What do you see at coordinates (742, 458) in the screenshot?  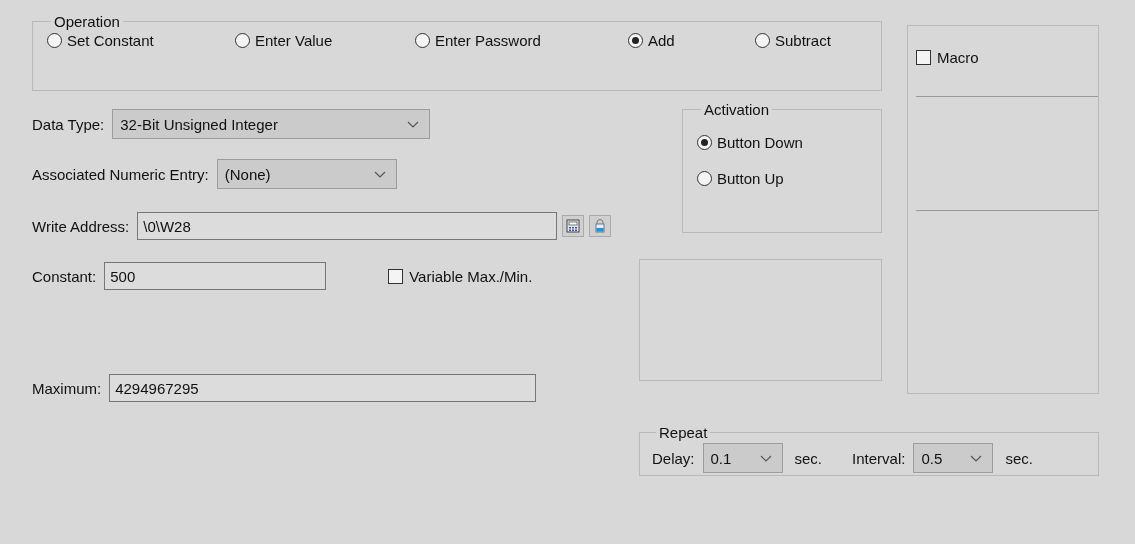 I see `delay-dropdown: 0.1` at bounding box center [742, 458].